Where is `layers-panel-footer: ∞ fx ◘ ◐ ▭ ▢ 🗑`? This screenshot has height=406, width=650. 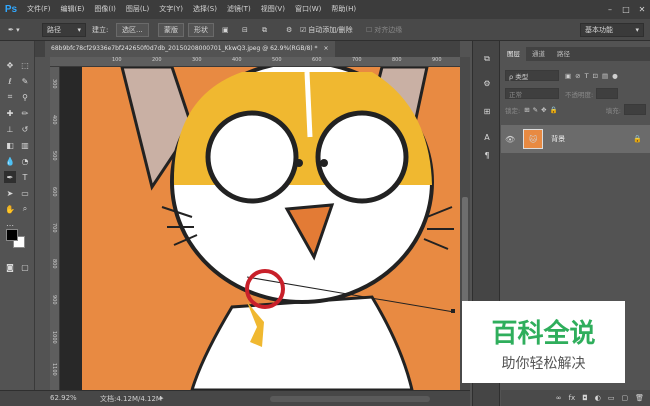
layers-panel-footer: ∞ fx ◘ ◐ ▭ ▢ 🗑 is located at coordinates (575, 398).